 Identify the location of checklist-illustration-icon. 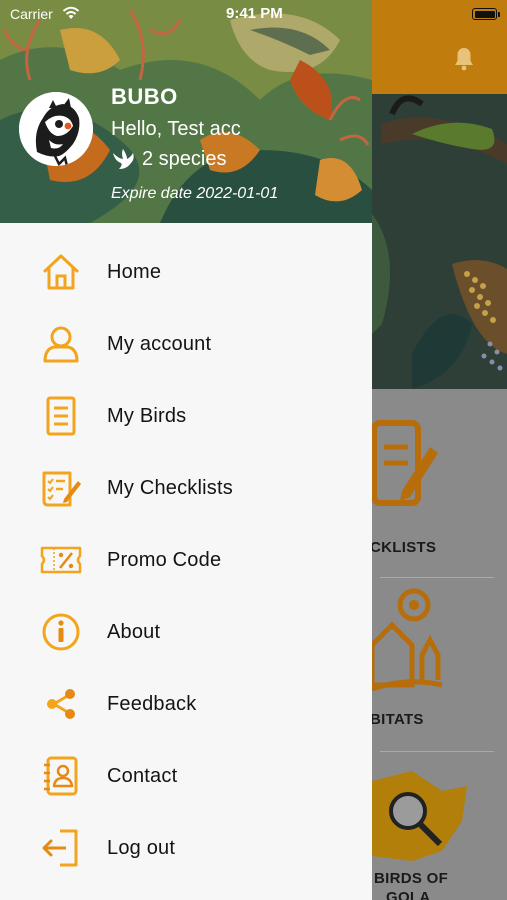
(405, 463).